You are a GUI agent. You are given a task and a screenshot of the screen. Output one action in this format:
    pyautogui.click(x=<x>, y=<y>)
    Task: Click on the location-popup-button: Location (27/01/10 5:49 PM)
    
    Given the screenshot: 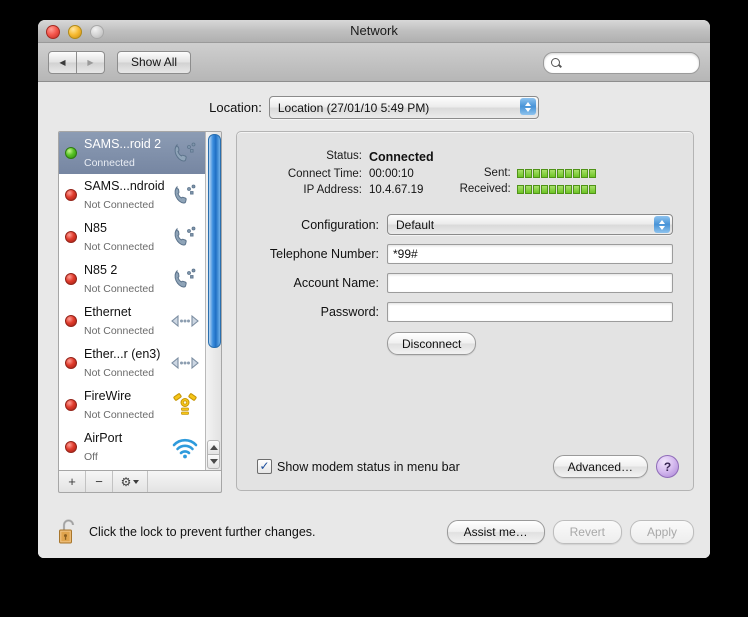 What is the action you would take?
    pyautogui.click(x=403, y=107)
    